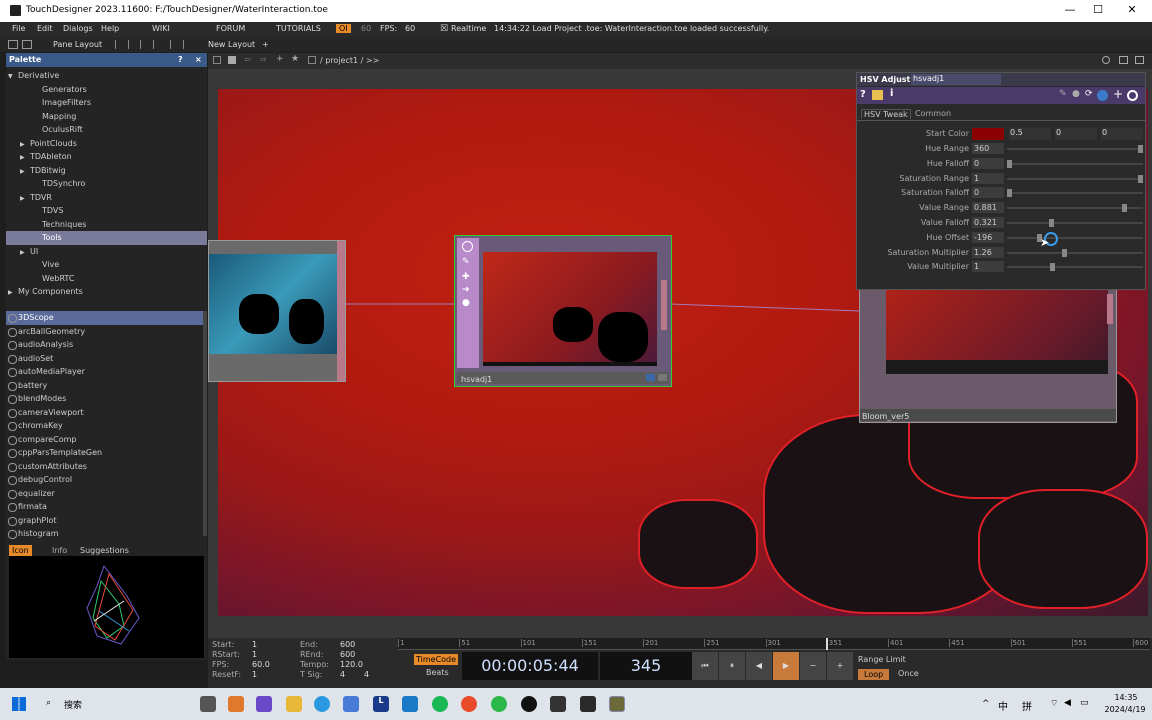  I want to click on rstart-value: 1, so click(254, 654).